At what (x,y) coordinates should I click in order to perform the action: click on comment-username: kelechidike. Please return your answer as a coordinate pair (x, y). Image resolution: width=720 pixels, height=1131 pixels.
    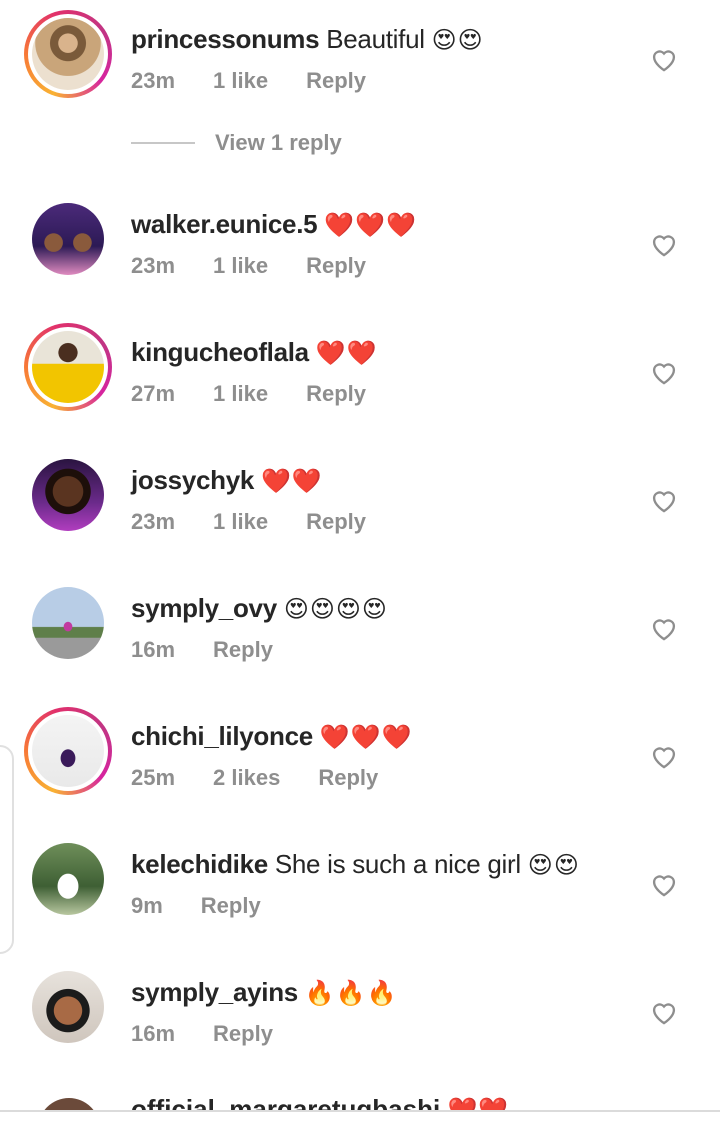
    Looking at the image, I should click on (199, 864).